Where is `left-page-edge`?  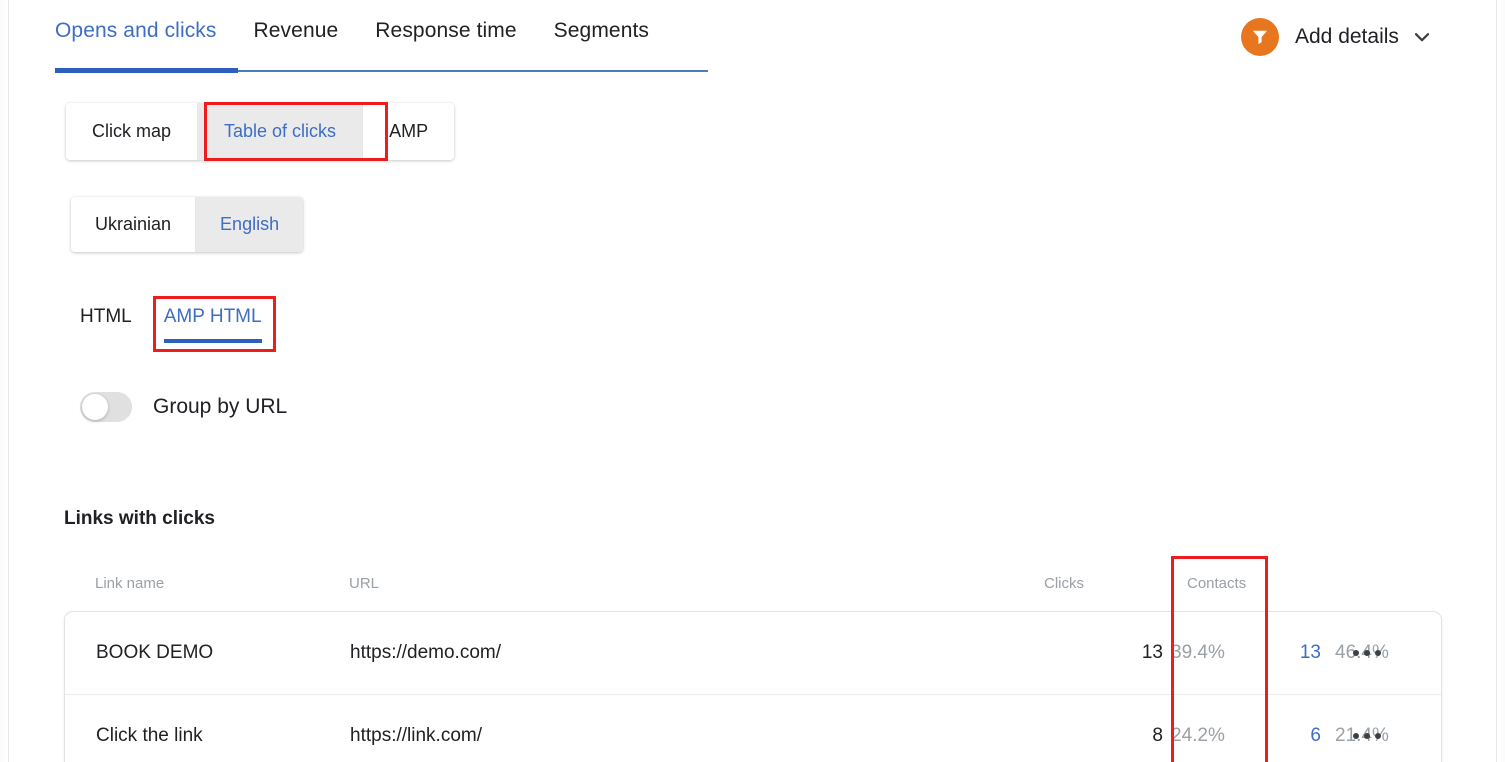
left-page-edge is located at coordinates (4, 381).